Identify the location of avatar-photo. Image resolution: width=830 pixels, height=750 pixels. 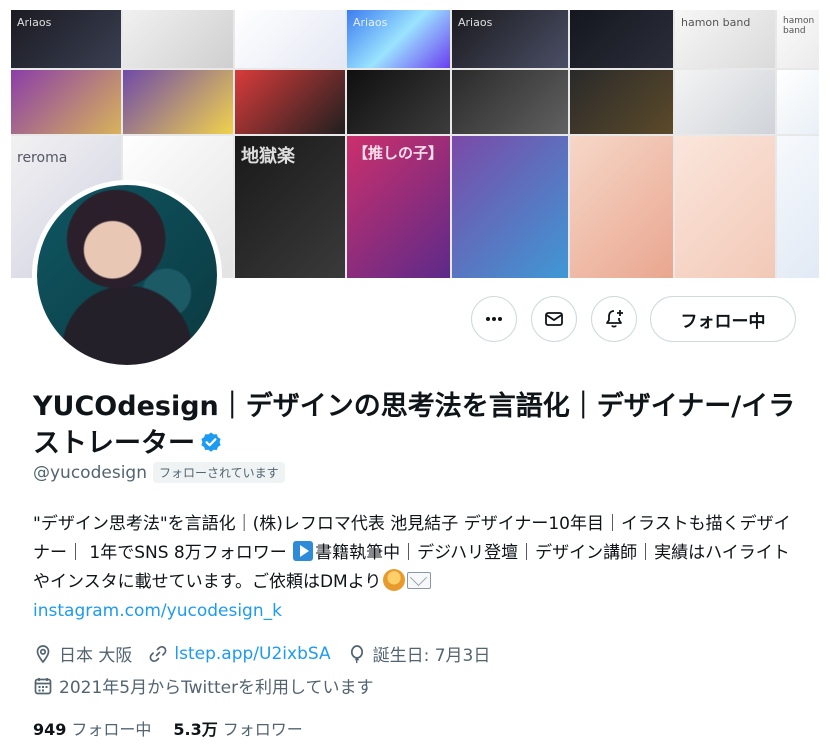
(127, 275).